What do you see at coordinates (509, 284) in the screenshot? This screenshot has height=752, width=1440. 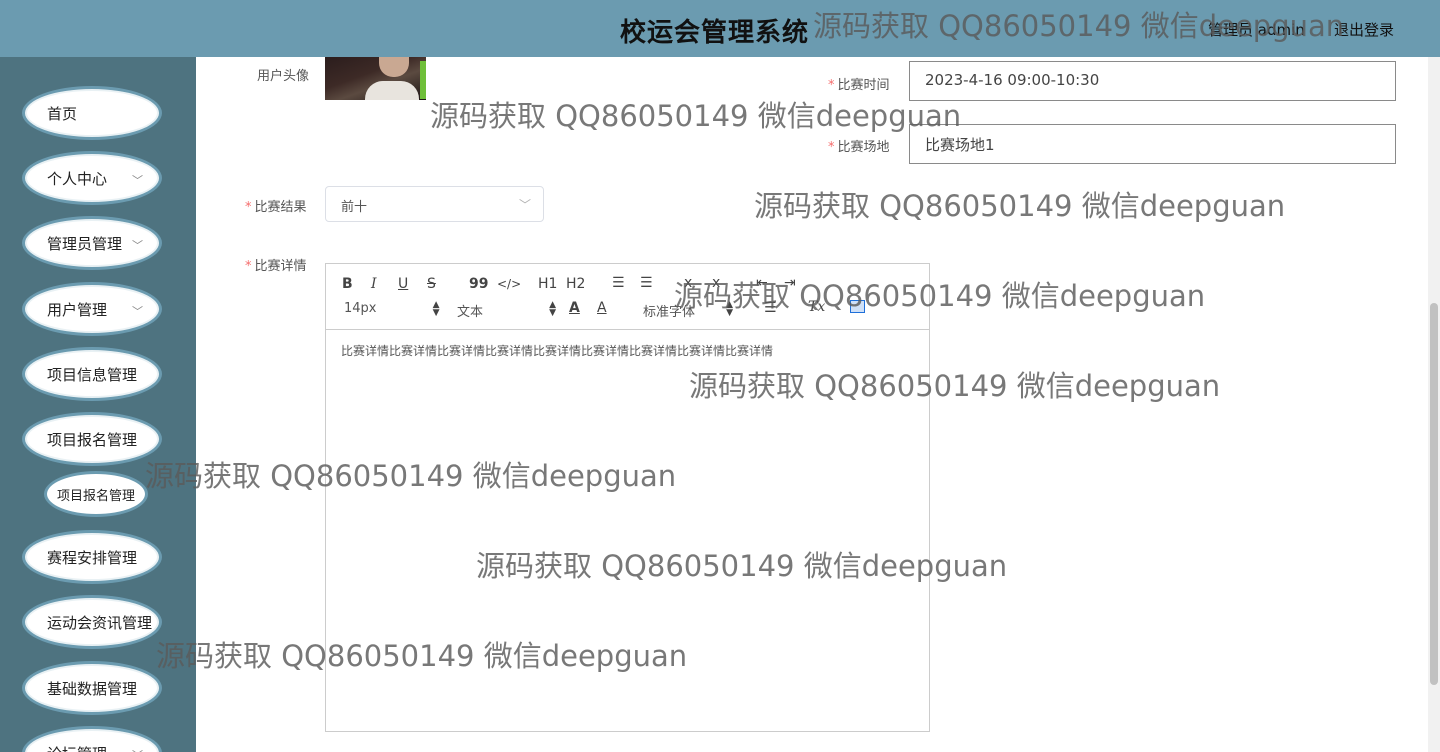 I see `code-button: </>` at bounding box center [509, 284].